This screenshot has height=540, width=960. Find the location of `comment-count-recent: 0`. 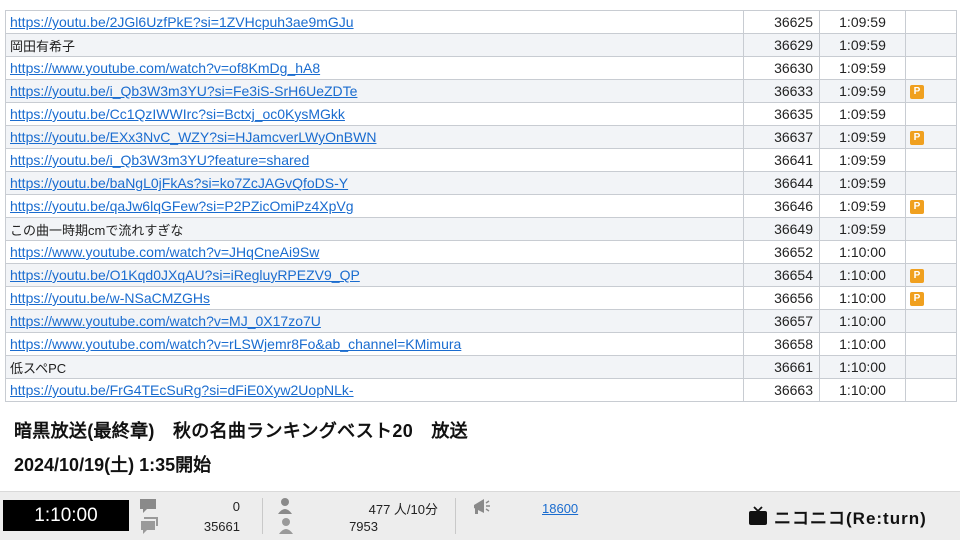

comment-count-recent: 0 is located at coordinates (236, 506).